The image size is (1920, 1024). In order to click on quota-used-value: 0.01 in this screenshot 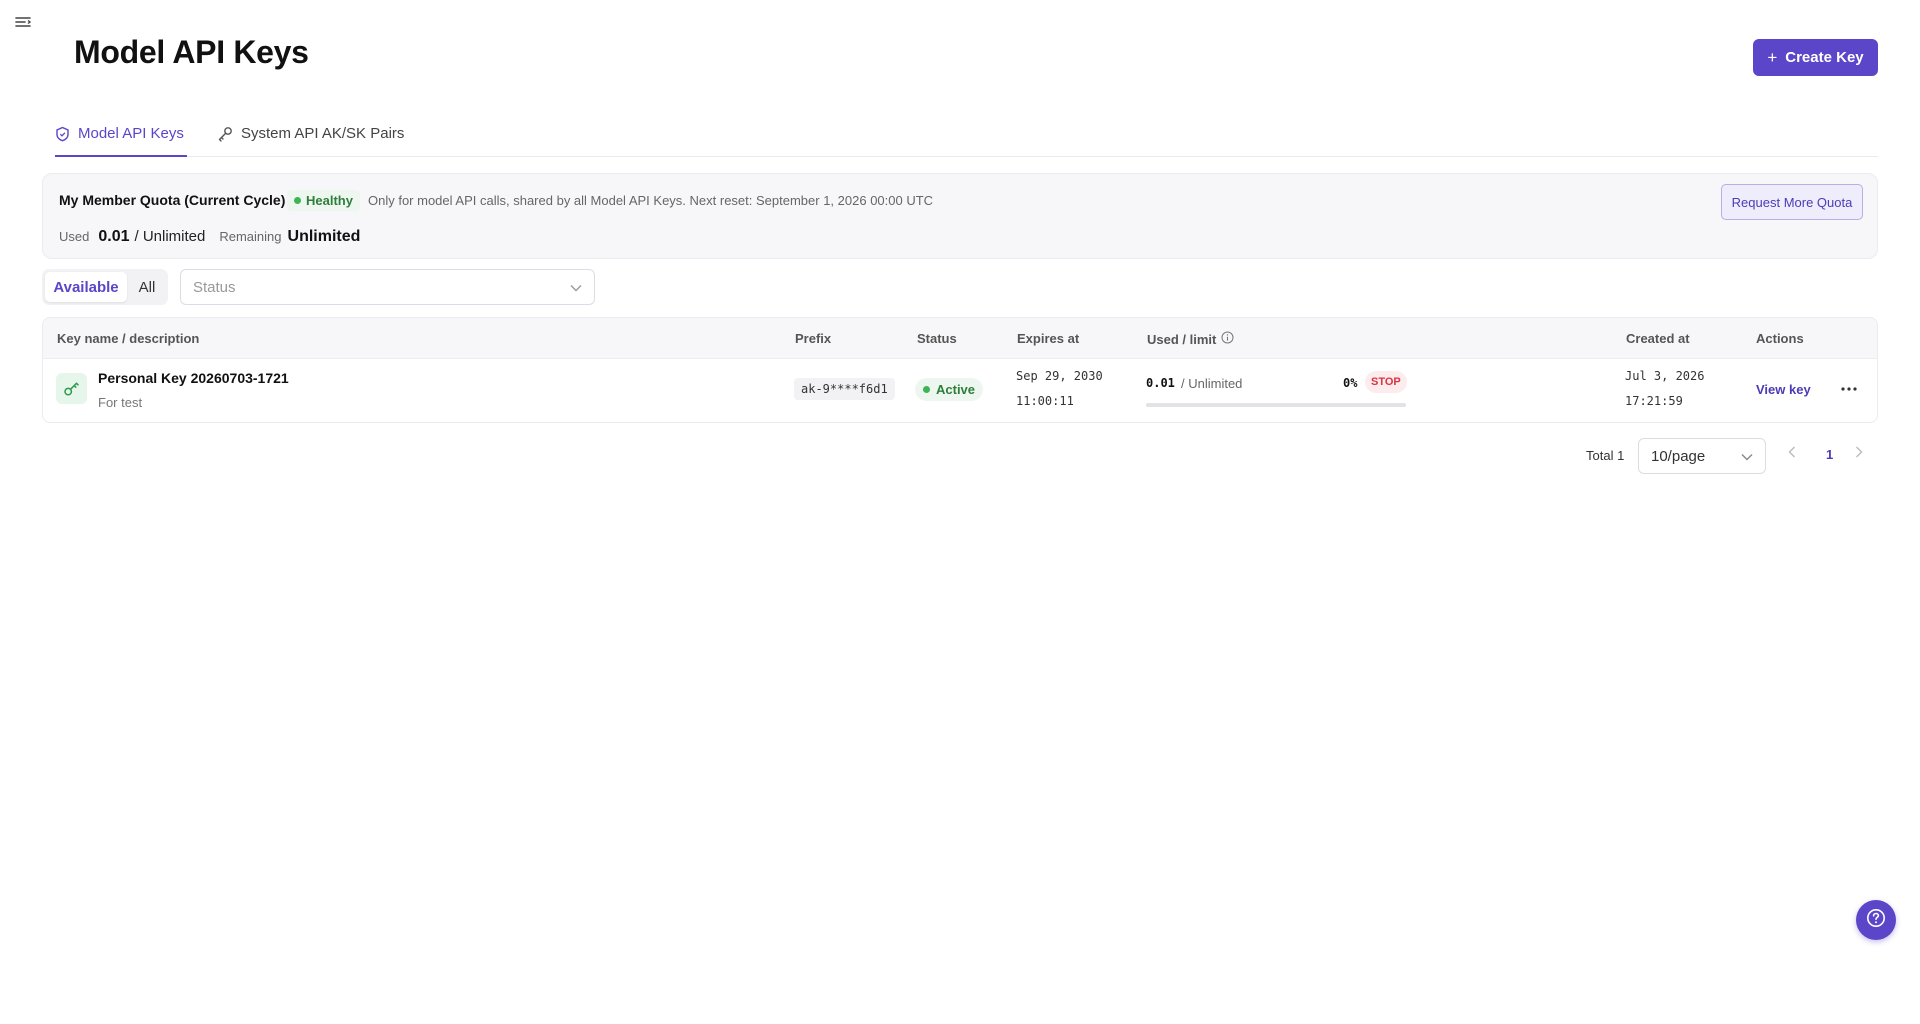, I will do `click(114, 236)`.